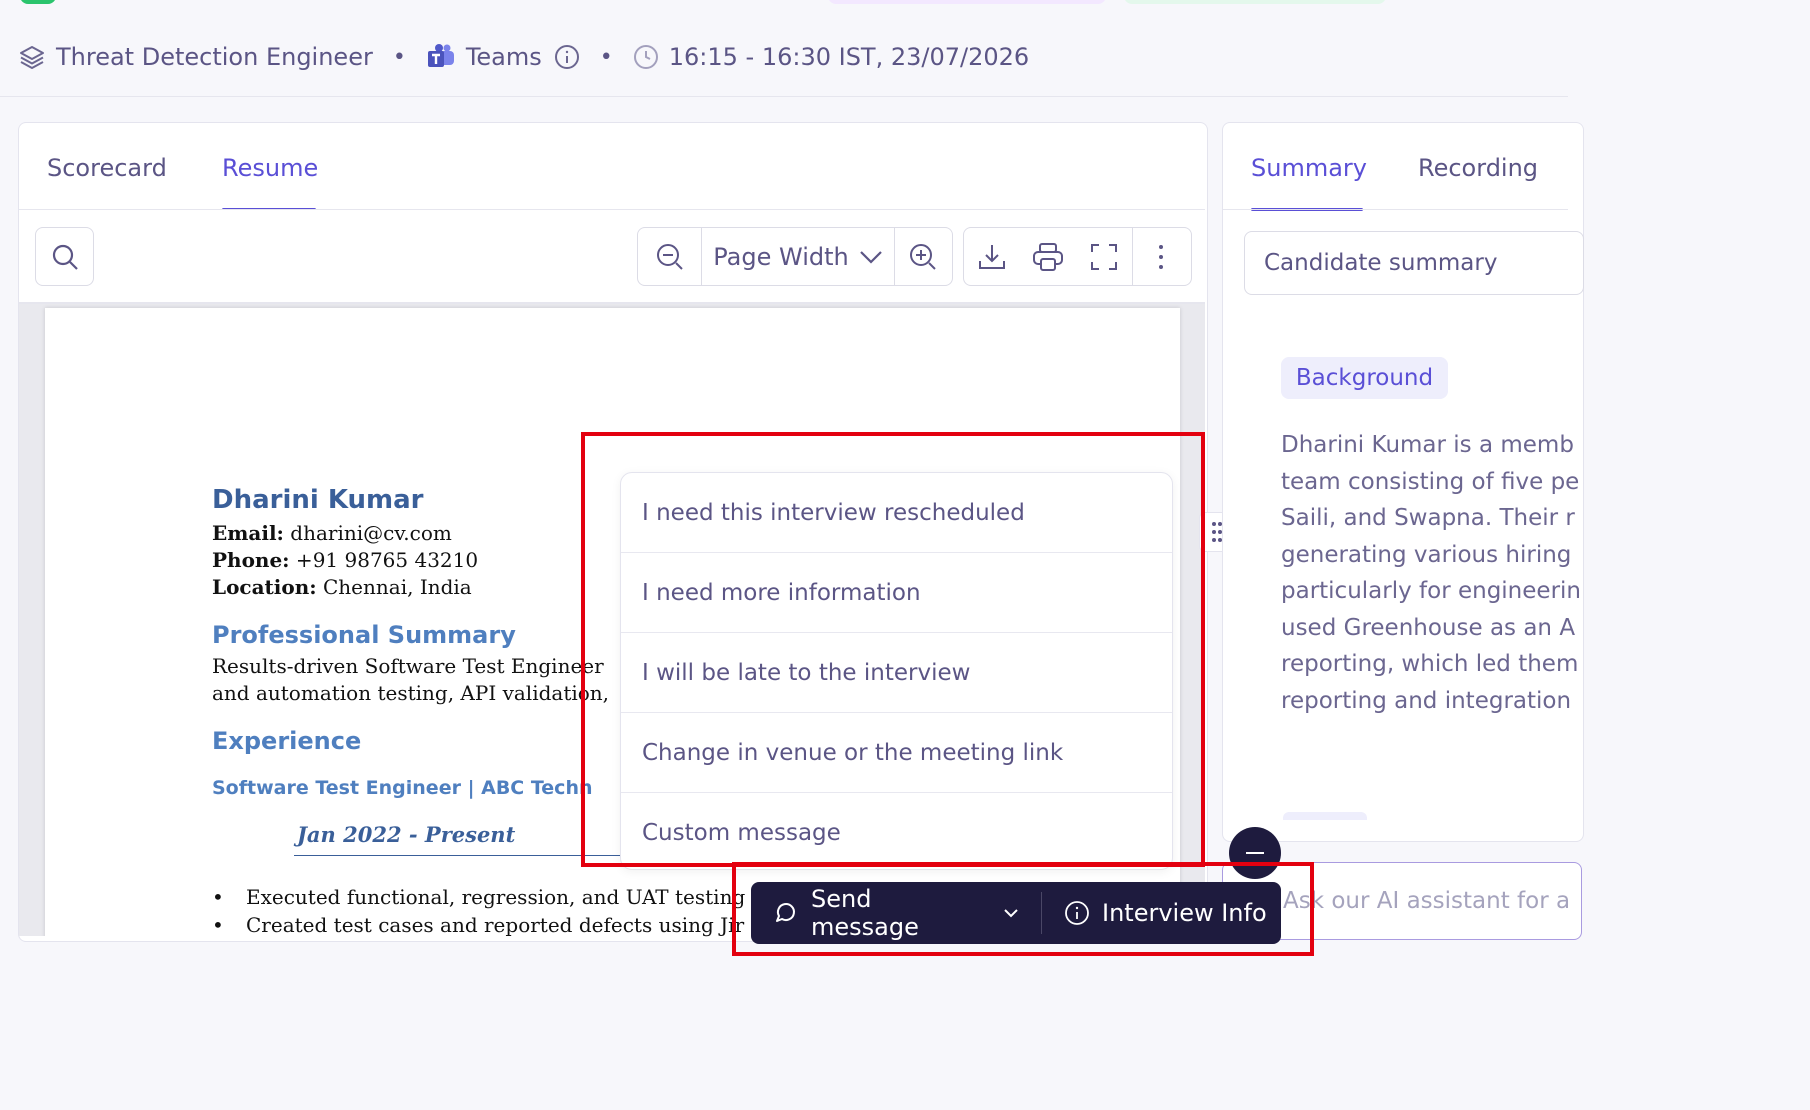  I want to click on download-icon, so click(992, 257).